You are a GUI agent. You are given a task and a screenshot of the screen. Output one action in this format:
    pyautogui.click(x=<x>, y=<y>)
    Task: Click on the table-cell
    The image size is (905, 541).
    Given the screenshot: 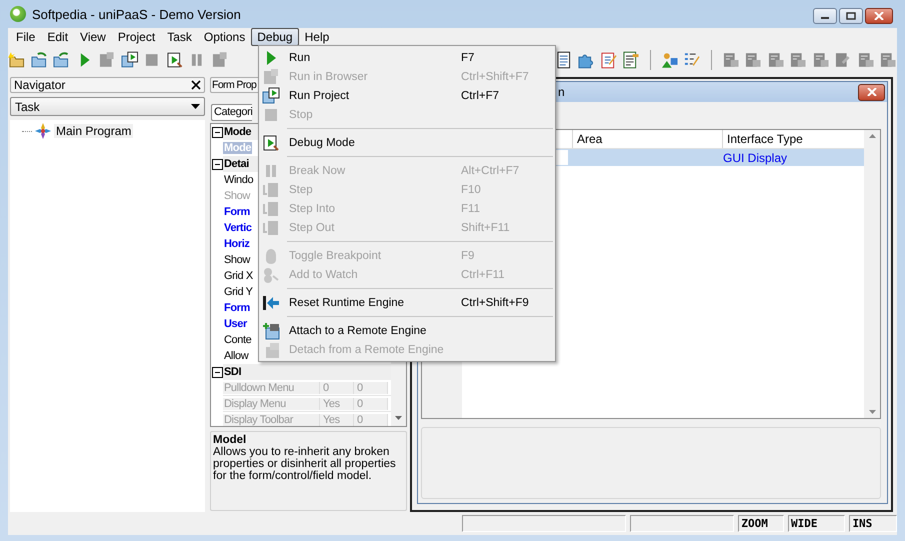 What is the action you would take?
    pyautogui.click(x=562, y=157)
    